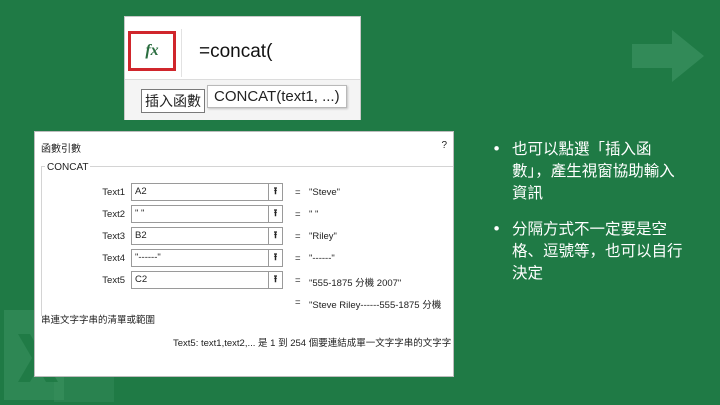 This screenshot has width=720, height=405. Describe the element at coordinates (235, 52) in the screenshot. I see `formula-input: =concat(` at that location.